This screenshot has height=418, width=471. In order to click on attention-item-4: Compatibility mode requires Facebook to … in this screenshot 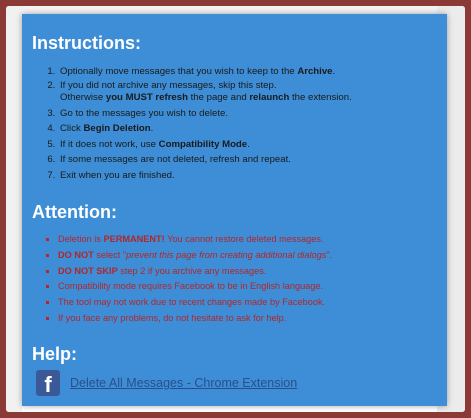, I will do `click(195, 287)`.